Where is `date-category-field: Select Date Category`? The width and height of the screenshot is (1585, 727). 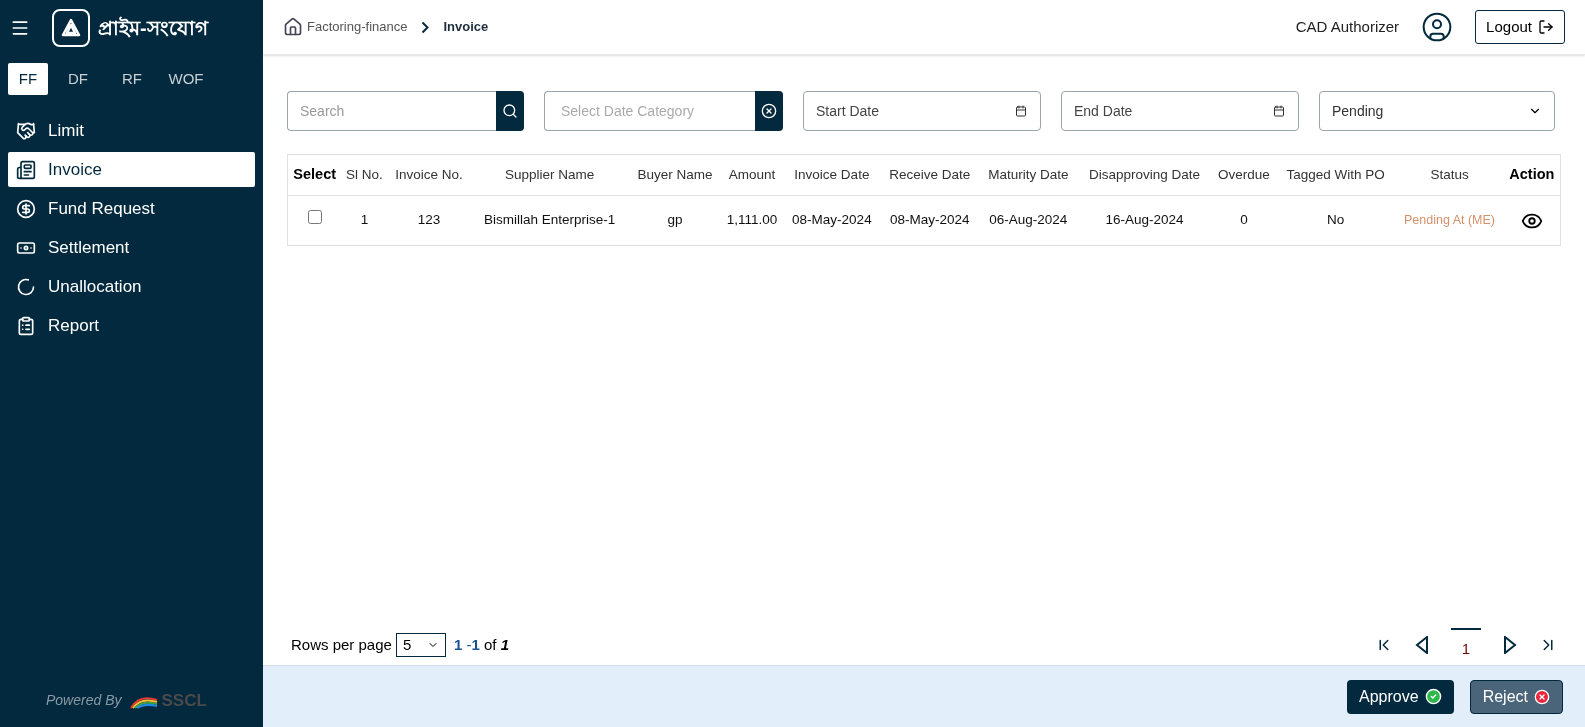
date-category-field: Select Date Category is located at coordinates (649, 111).